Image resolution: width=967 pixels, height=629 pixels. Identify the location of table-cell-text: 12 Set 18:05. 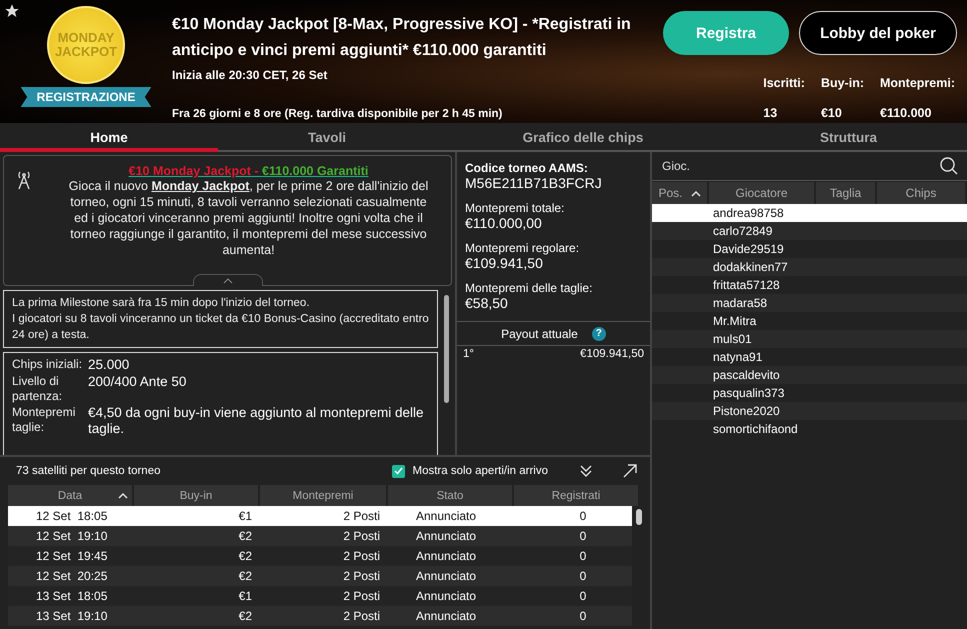
(71, 516).